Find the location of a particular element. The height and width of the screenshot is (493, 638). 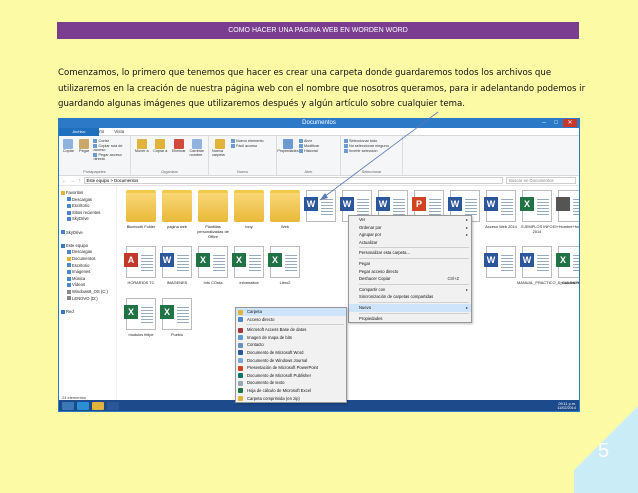

file-item: Plantillas personalizadas de Office is located at coordinates (213, 214).